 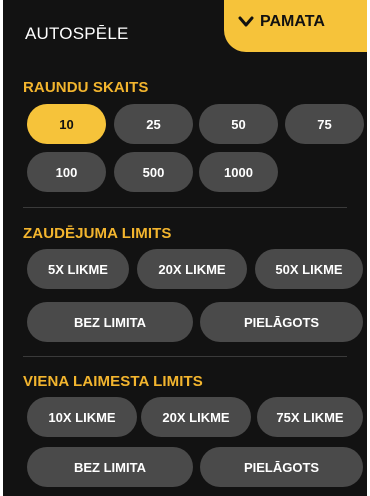 I want to click on loss-limit-option-50x: 50X LIKME, so click(x=309, y=269).